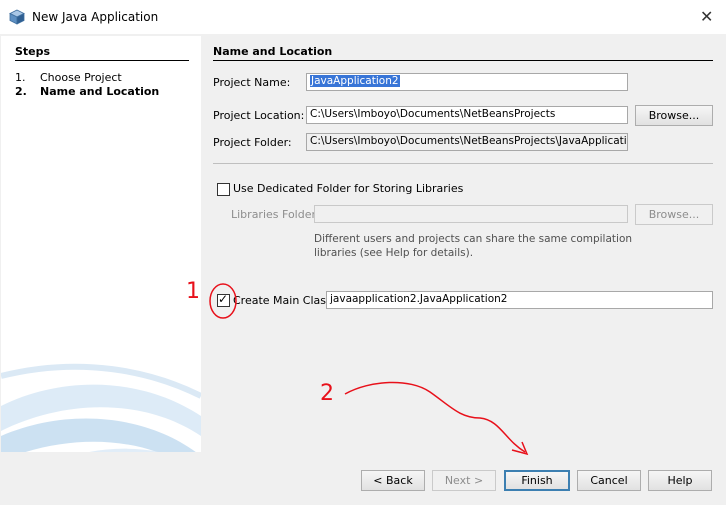 This screenshot has width=726, height=505. What do you see at coordinates (463, 60) in the screenshot?
I see `section-divider` at bounding box center [463, 60].